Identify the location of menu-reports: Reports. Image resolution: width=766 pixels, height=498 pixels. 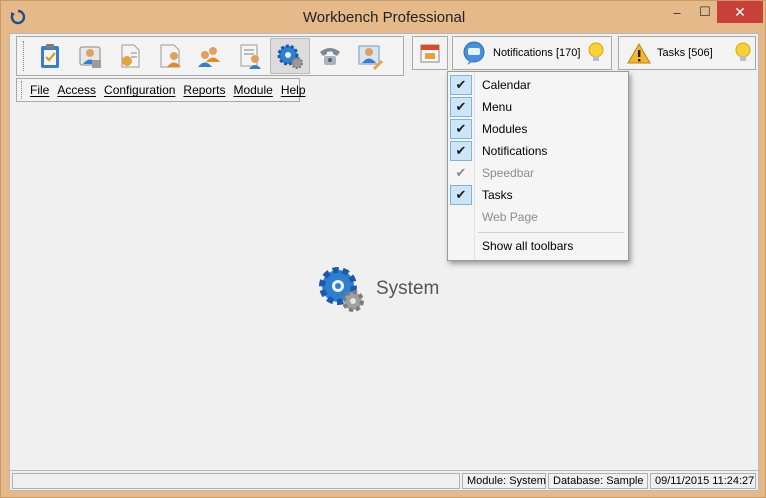
(204, 90).